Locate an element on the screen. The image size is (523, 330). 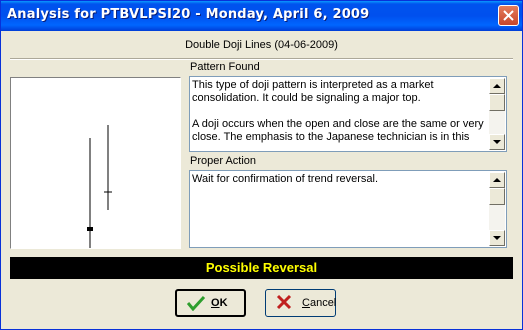
proper-action-textbox: Wait for confirmation of trend reversal. is located at coordinates (348, 209).